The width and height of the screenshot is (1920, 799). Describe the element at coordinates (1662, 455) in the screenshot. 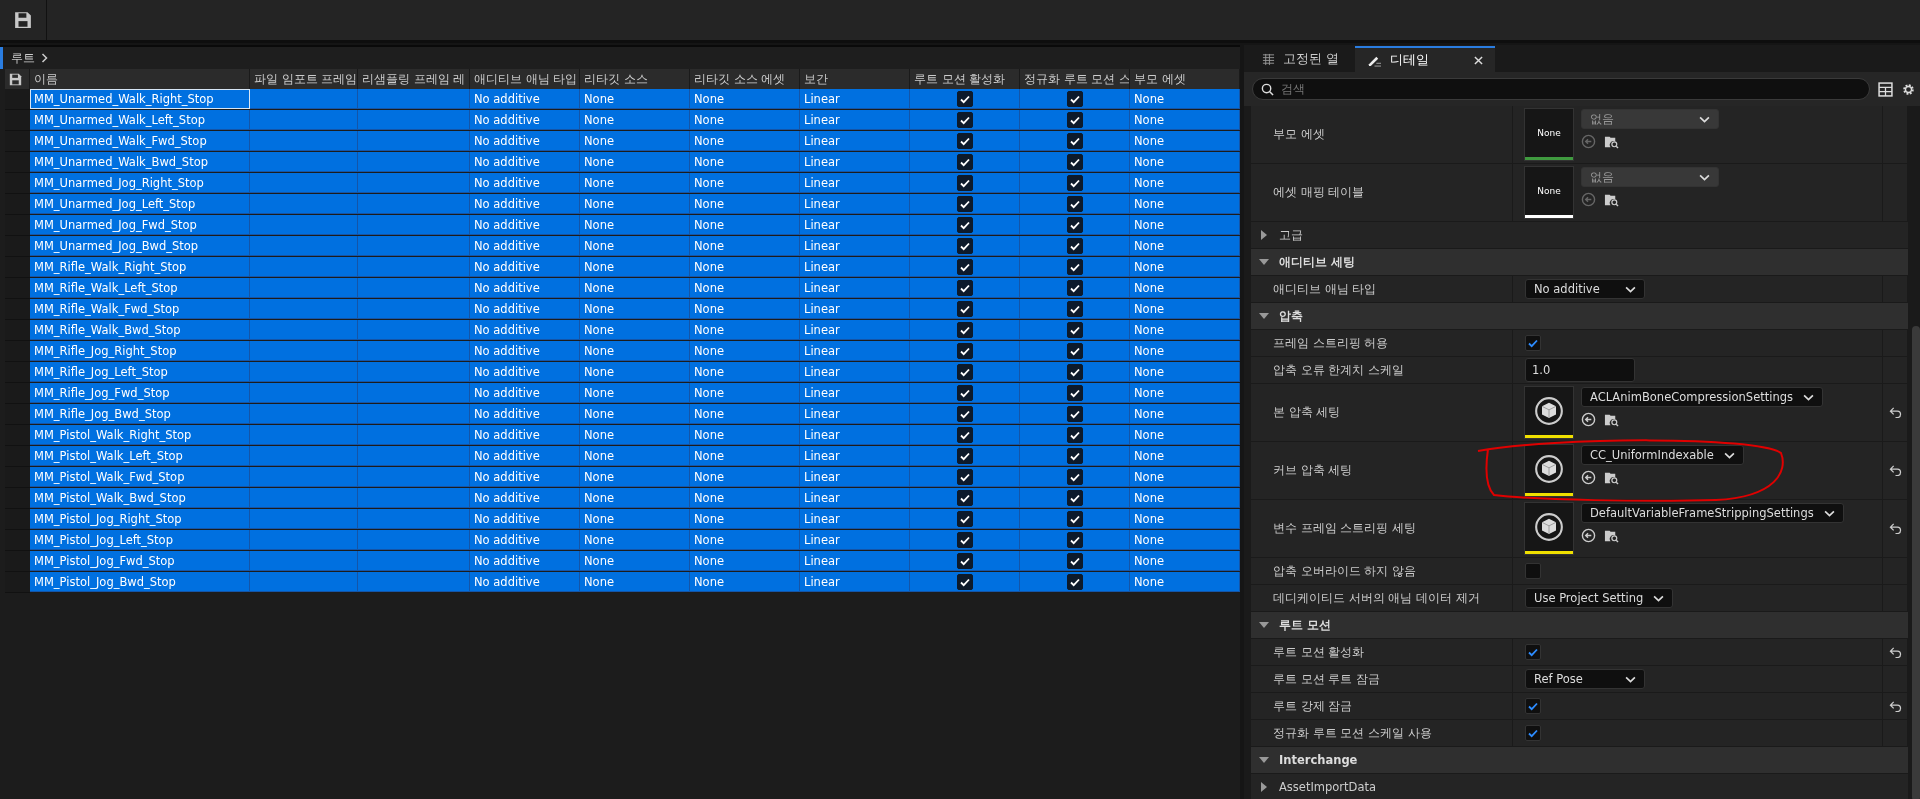

I see `asset-dropdown: CC_UniformIndexable` at that location.